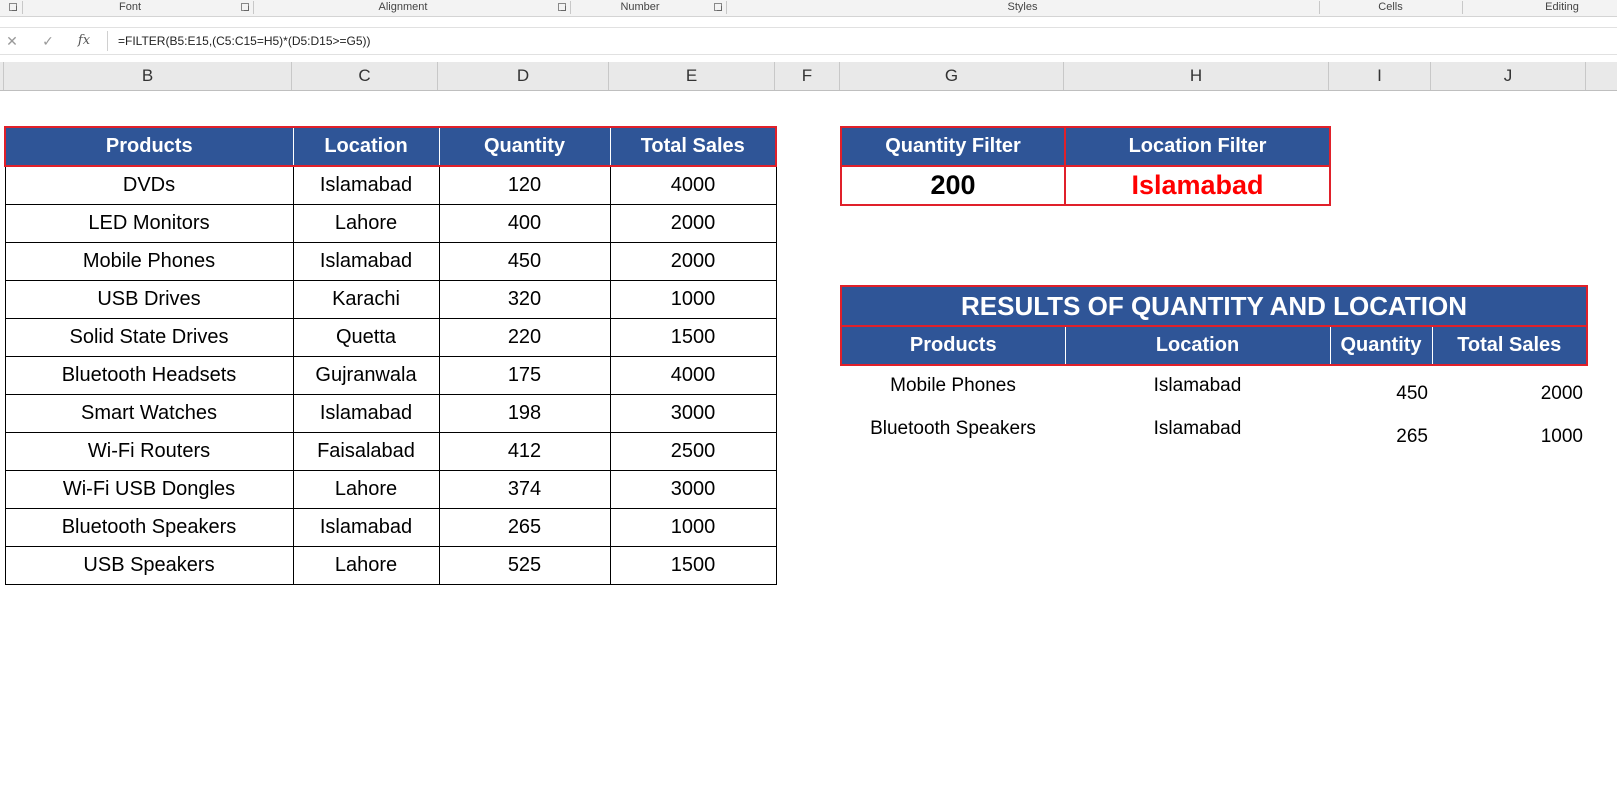 This screenshot has height=809, width=1617. What do you see at coordinates (245, 7) in the screenshot?
I see `font-dialog-launcher-icon` at bounding box center [245, 7].